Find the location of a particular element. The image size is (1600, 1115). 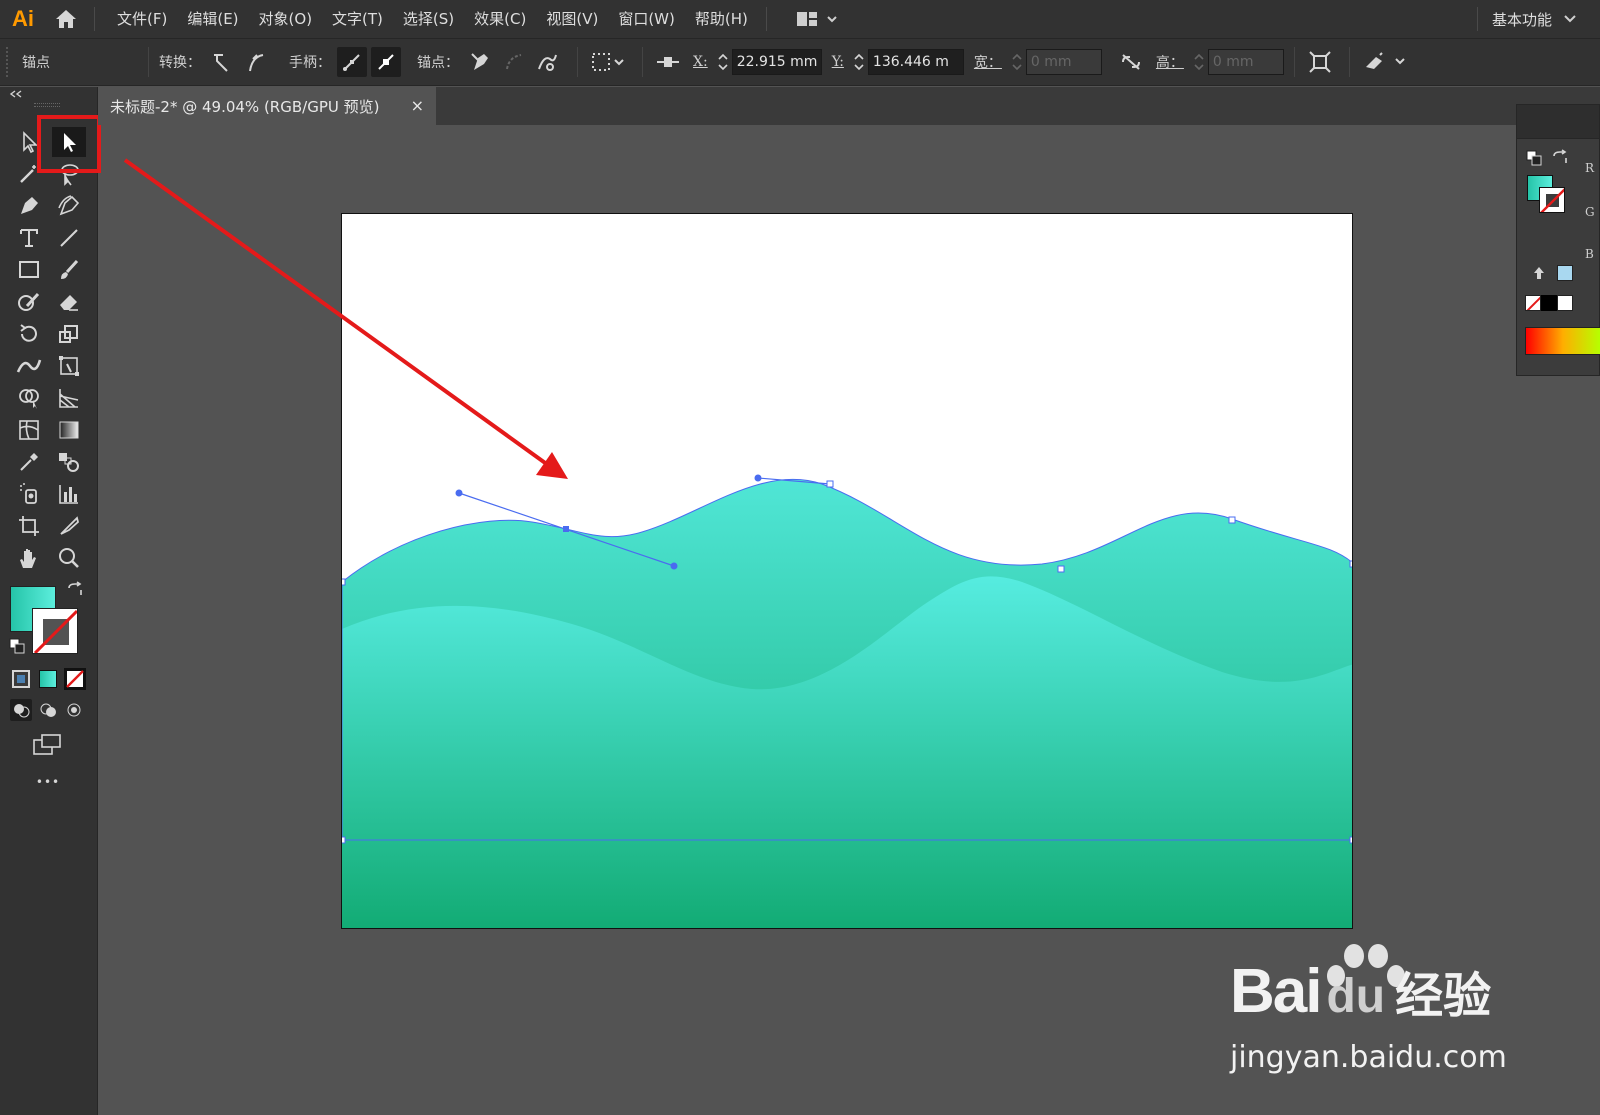

document-tab-title: 未标题-2* @ 49.04% (RGB/GPU 预览) is located at coordinates (245, 106).